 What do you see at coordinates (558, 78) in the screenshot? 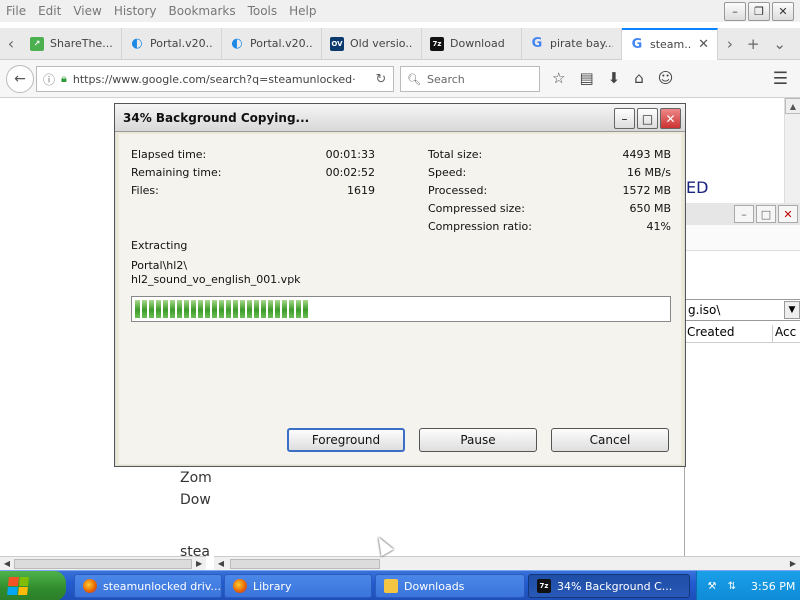
I see `bookmark-star-icon: ☆` at bounding box center [558, 78].